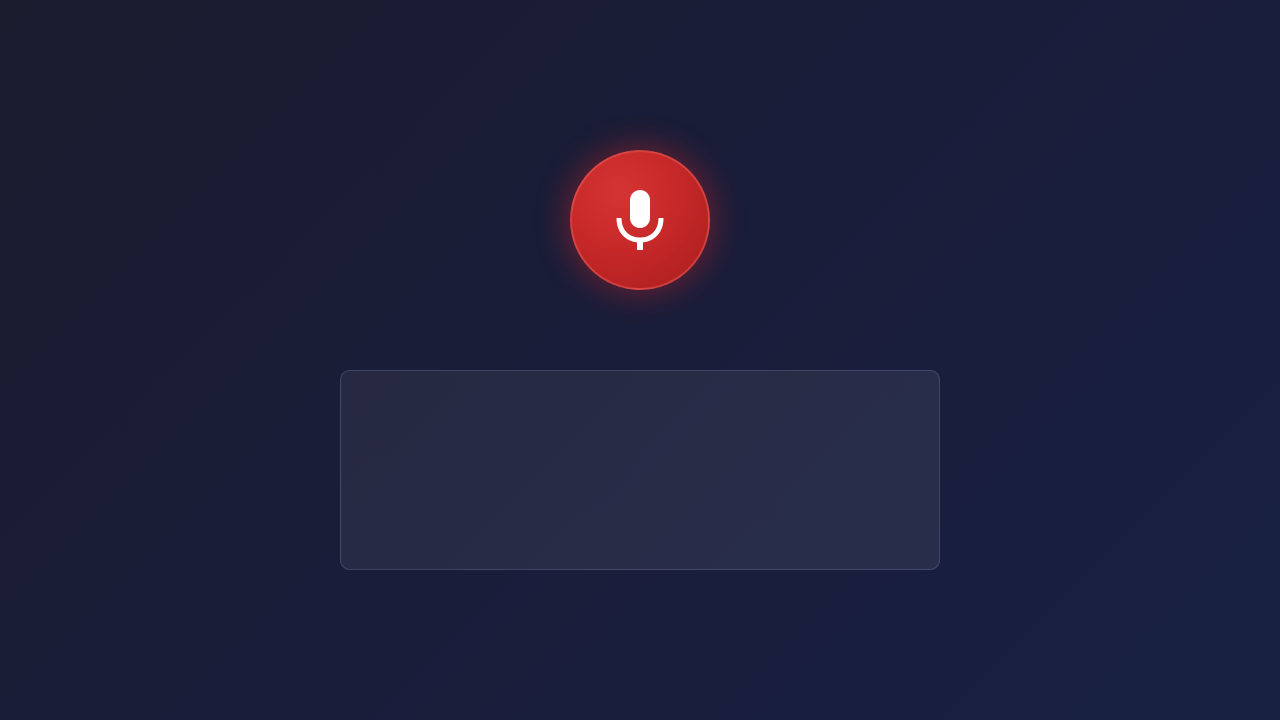 The width and height of the screenshot is (1280, 720). I want to click on transcript-panel, so click(640, 470).